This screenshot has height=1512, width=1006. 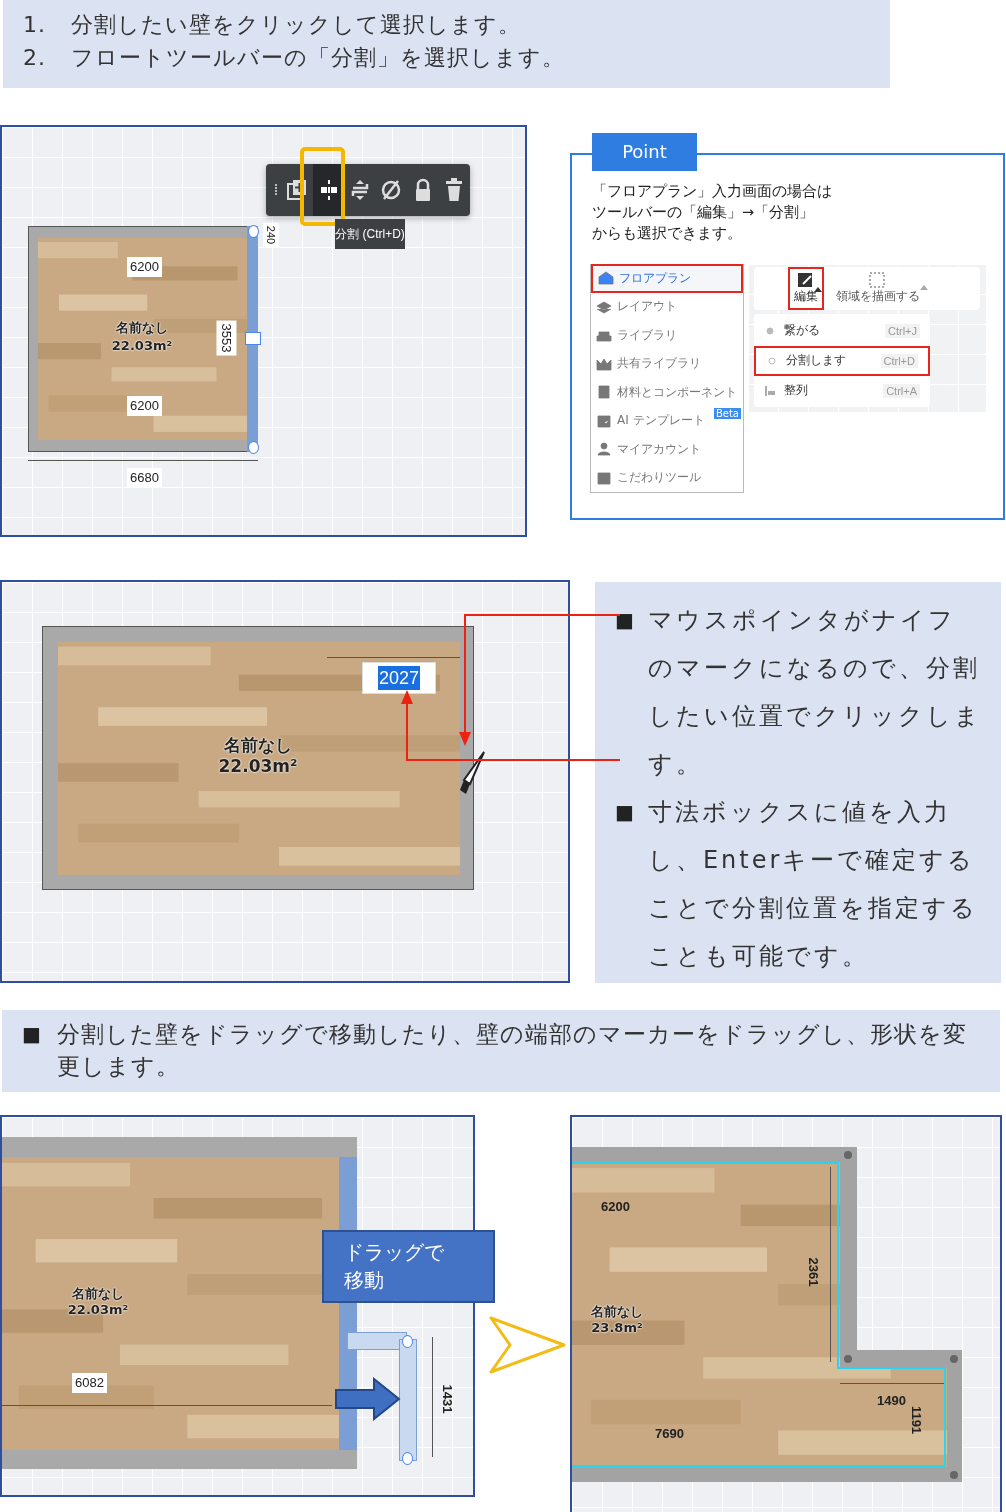 I want to click on sidebar-item: 材料とコンポーネント, so click(x=667, y=392).